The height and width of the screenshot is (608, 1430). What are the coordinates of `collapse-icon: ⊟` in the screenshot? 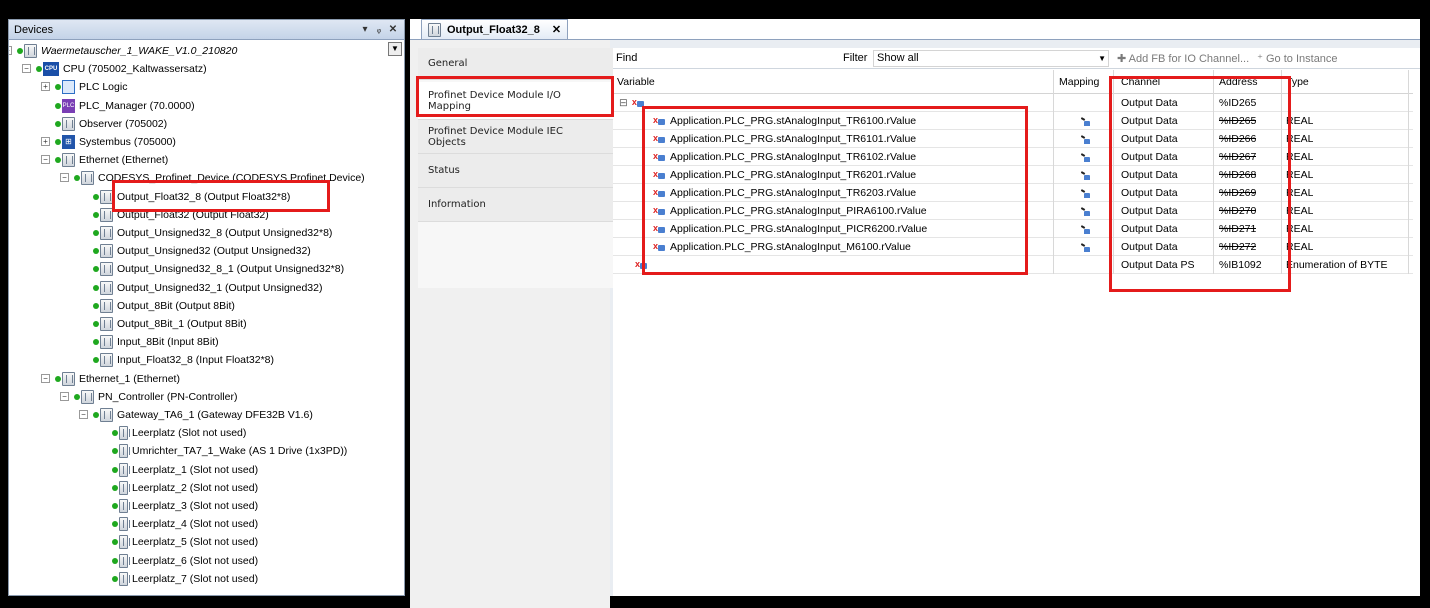 It's located at (623, 103).